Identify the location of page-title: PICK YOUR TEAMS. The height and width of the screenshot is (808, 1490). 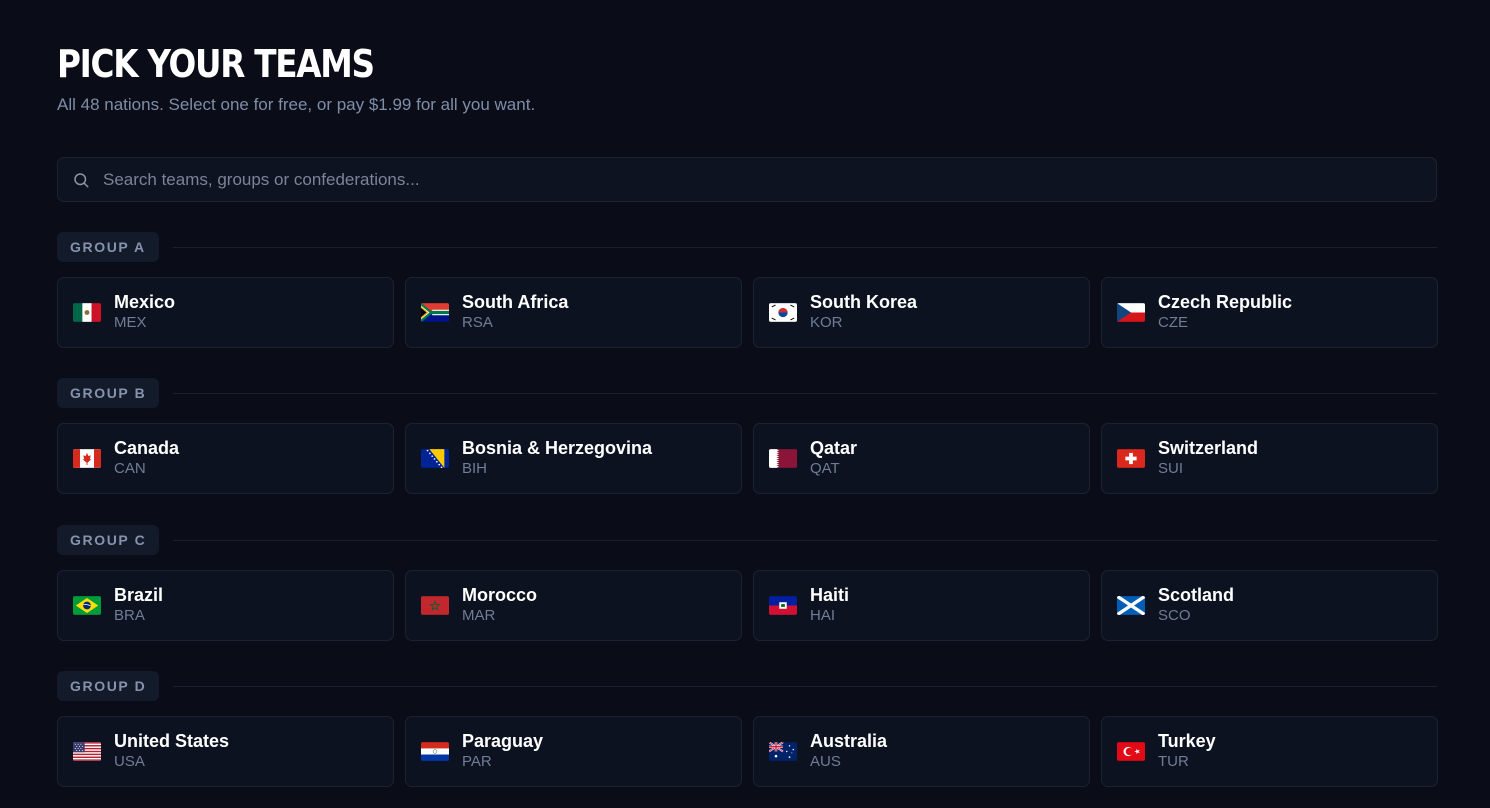
(216, 64).